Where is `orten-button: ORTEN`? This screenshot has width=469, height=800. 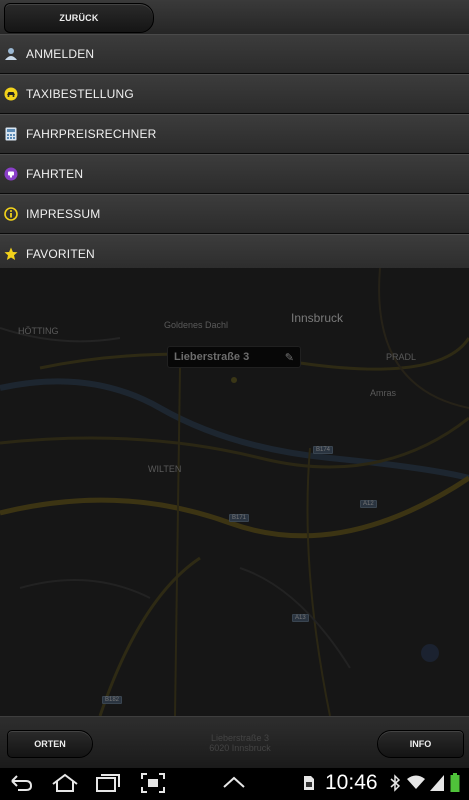 orten-button: ORTEN is located at coordinates (50, 744).